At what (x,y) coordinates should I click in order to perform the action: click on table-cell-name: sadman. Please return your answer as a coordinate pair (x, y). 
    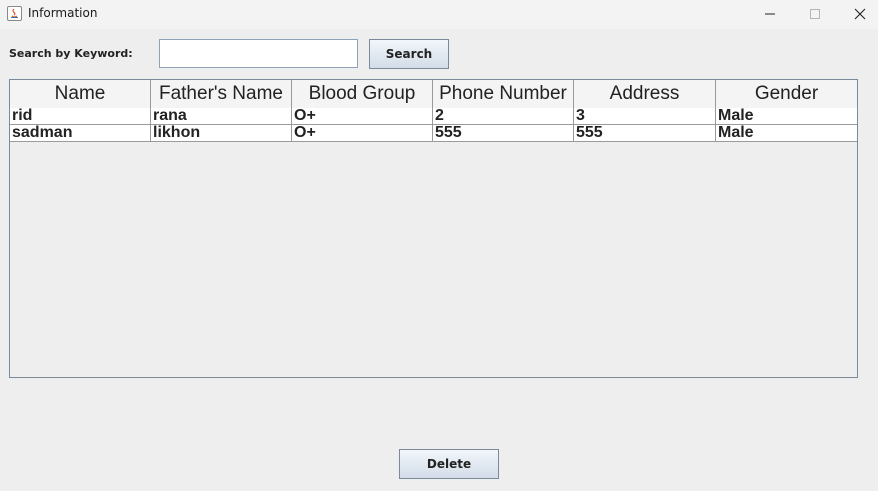
    Looking at the image, I should click on (80, 133).